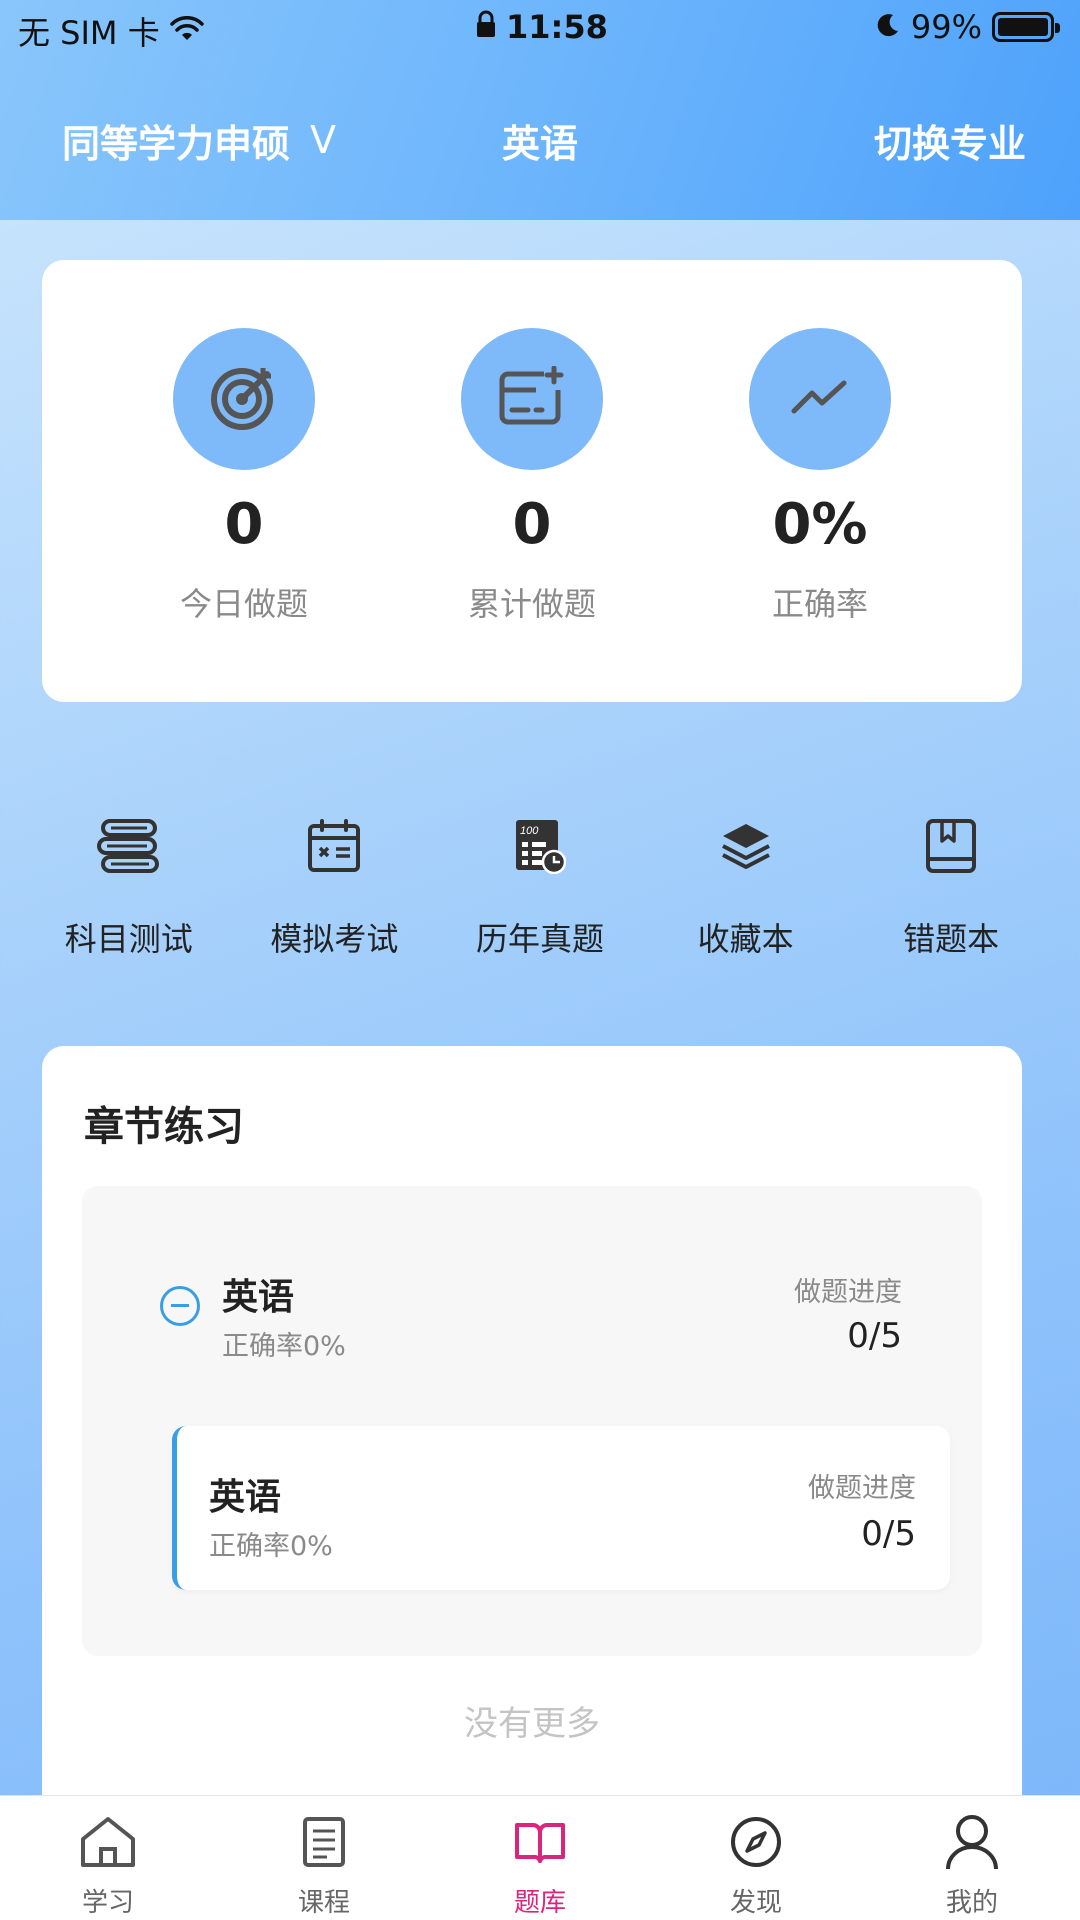  Describe the element at coordinates (108, 1844) in the screenshot. I see `home-icon` at that location.